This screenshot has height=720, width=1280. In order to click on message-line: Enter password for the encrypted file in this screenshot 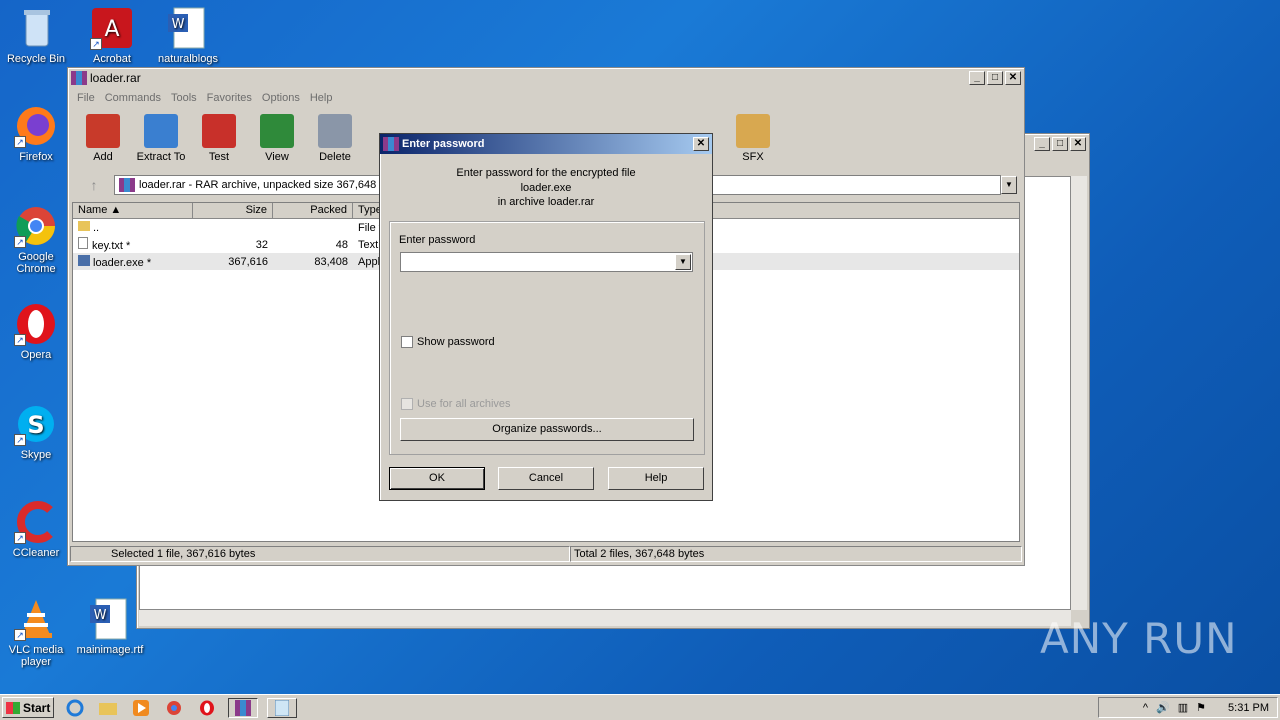, I will do `click(546, 173)`.